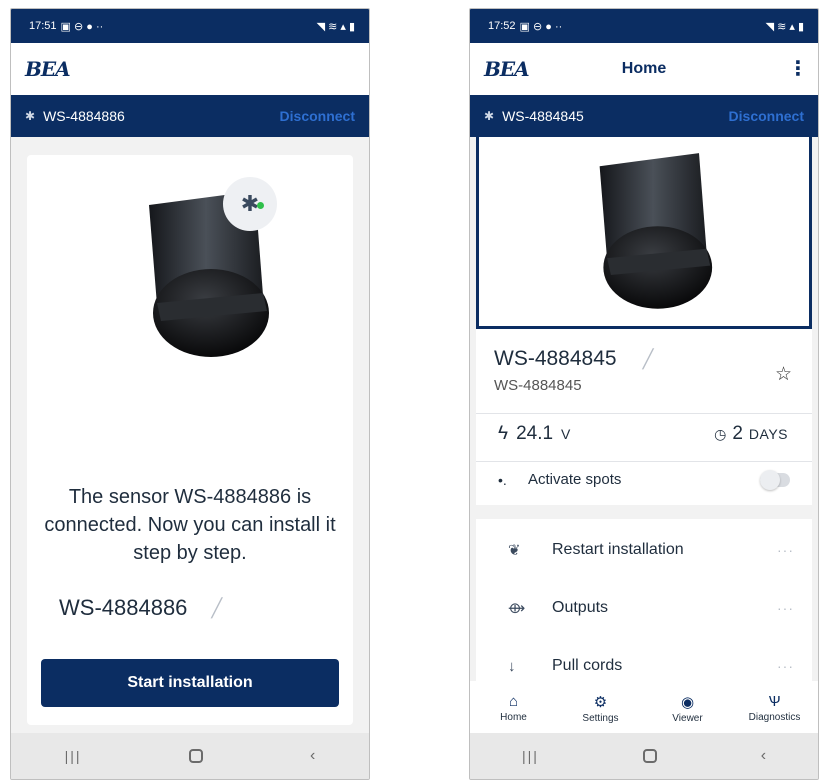 The image size is (821, 783). I want to click on connected-device-id: WS-4884886, so click(84, 116).